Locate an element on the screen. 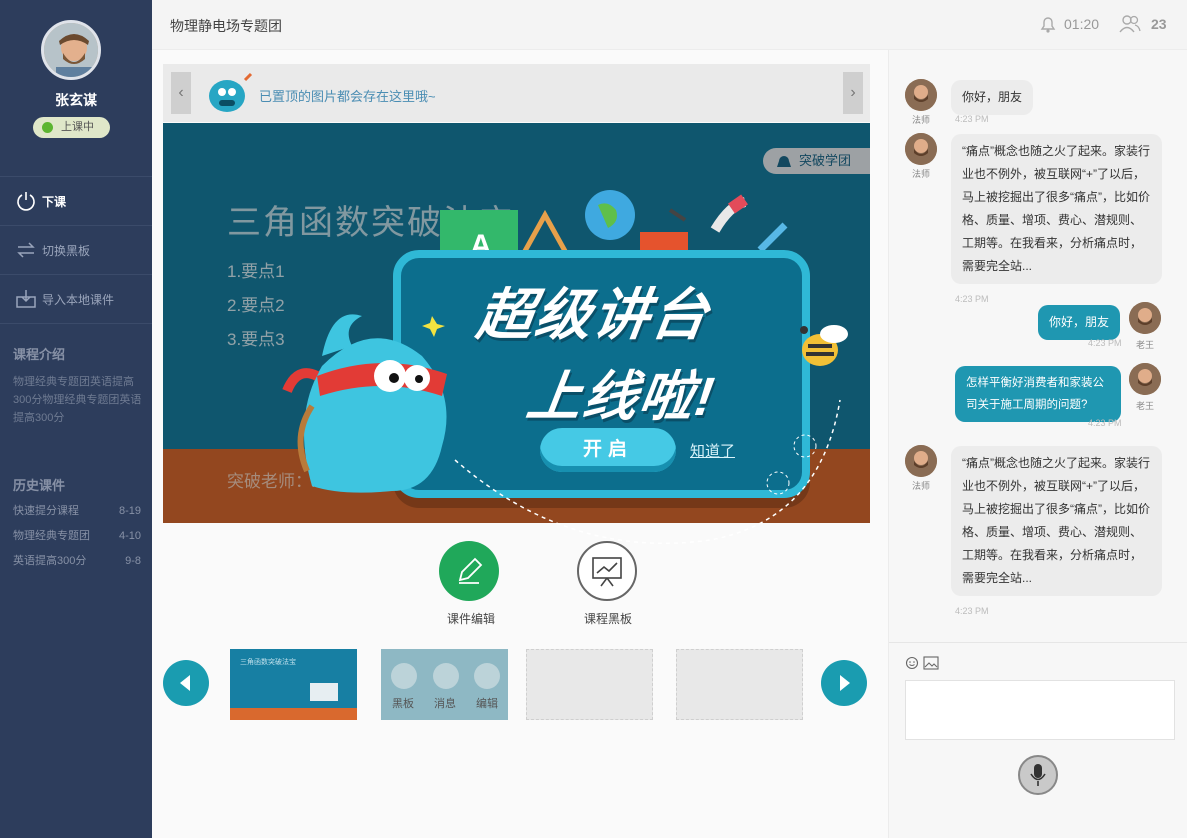 The width and height of the screenshot is (1187, 838). menu-item-switch-board: 切换黑板 is located at coordinates (76, 249).